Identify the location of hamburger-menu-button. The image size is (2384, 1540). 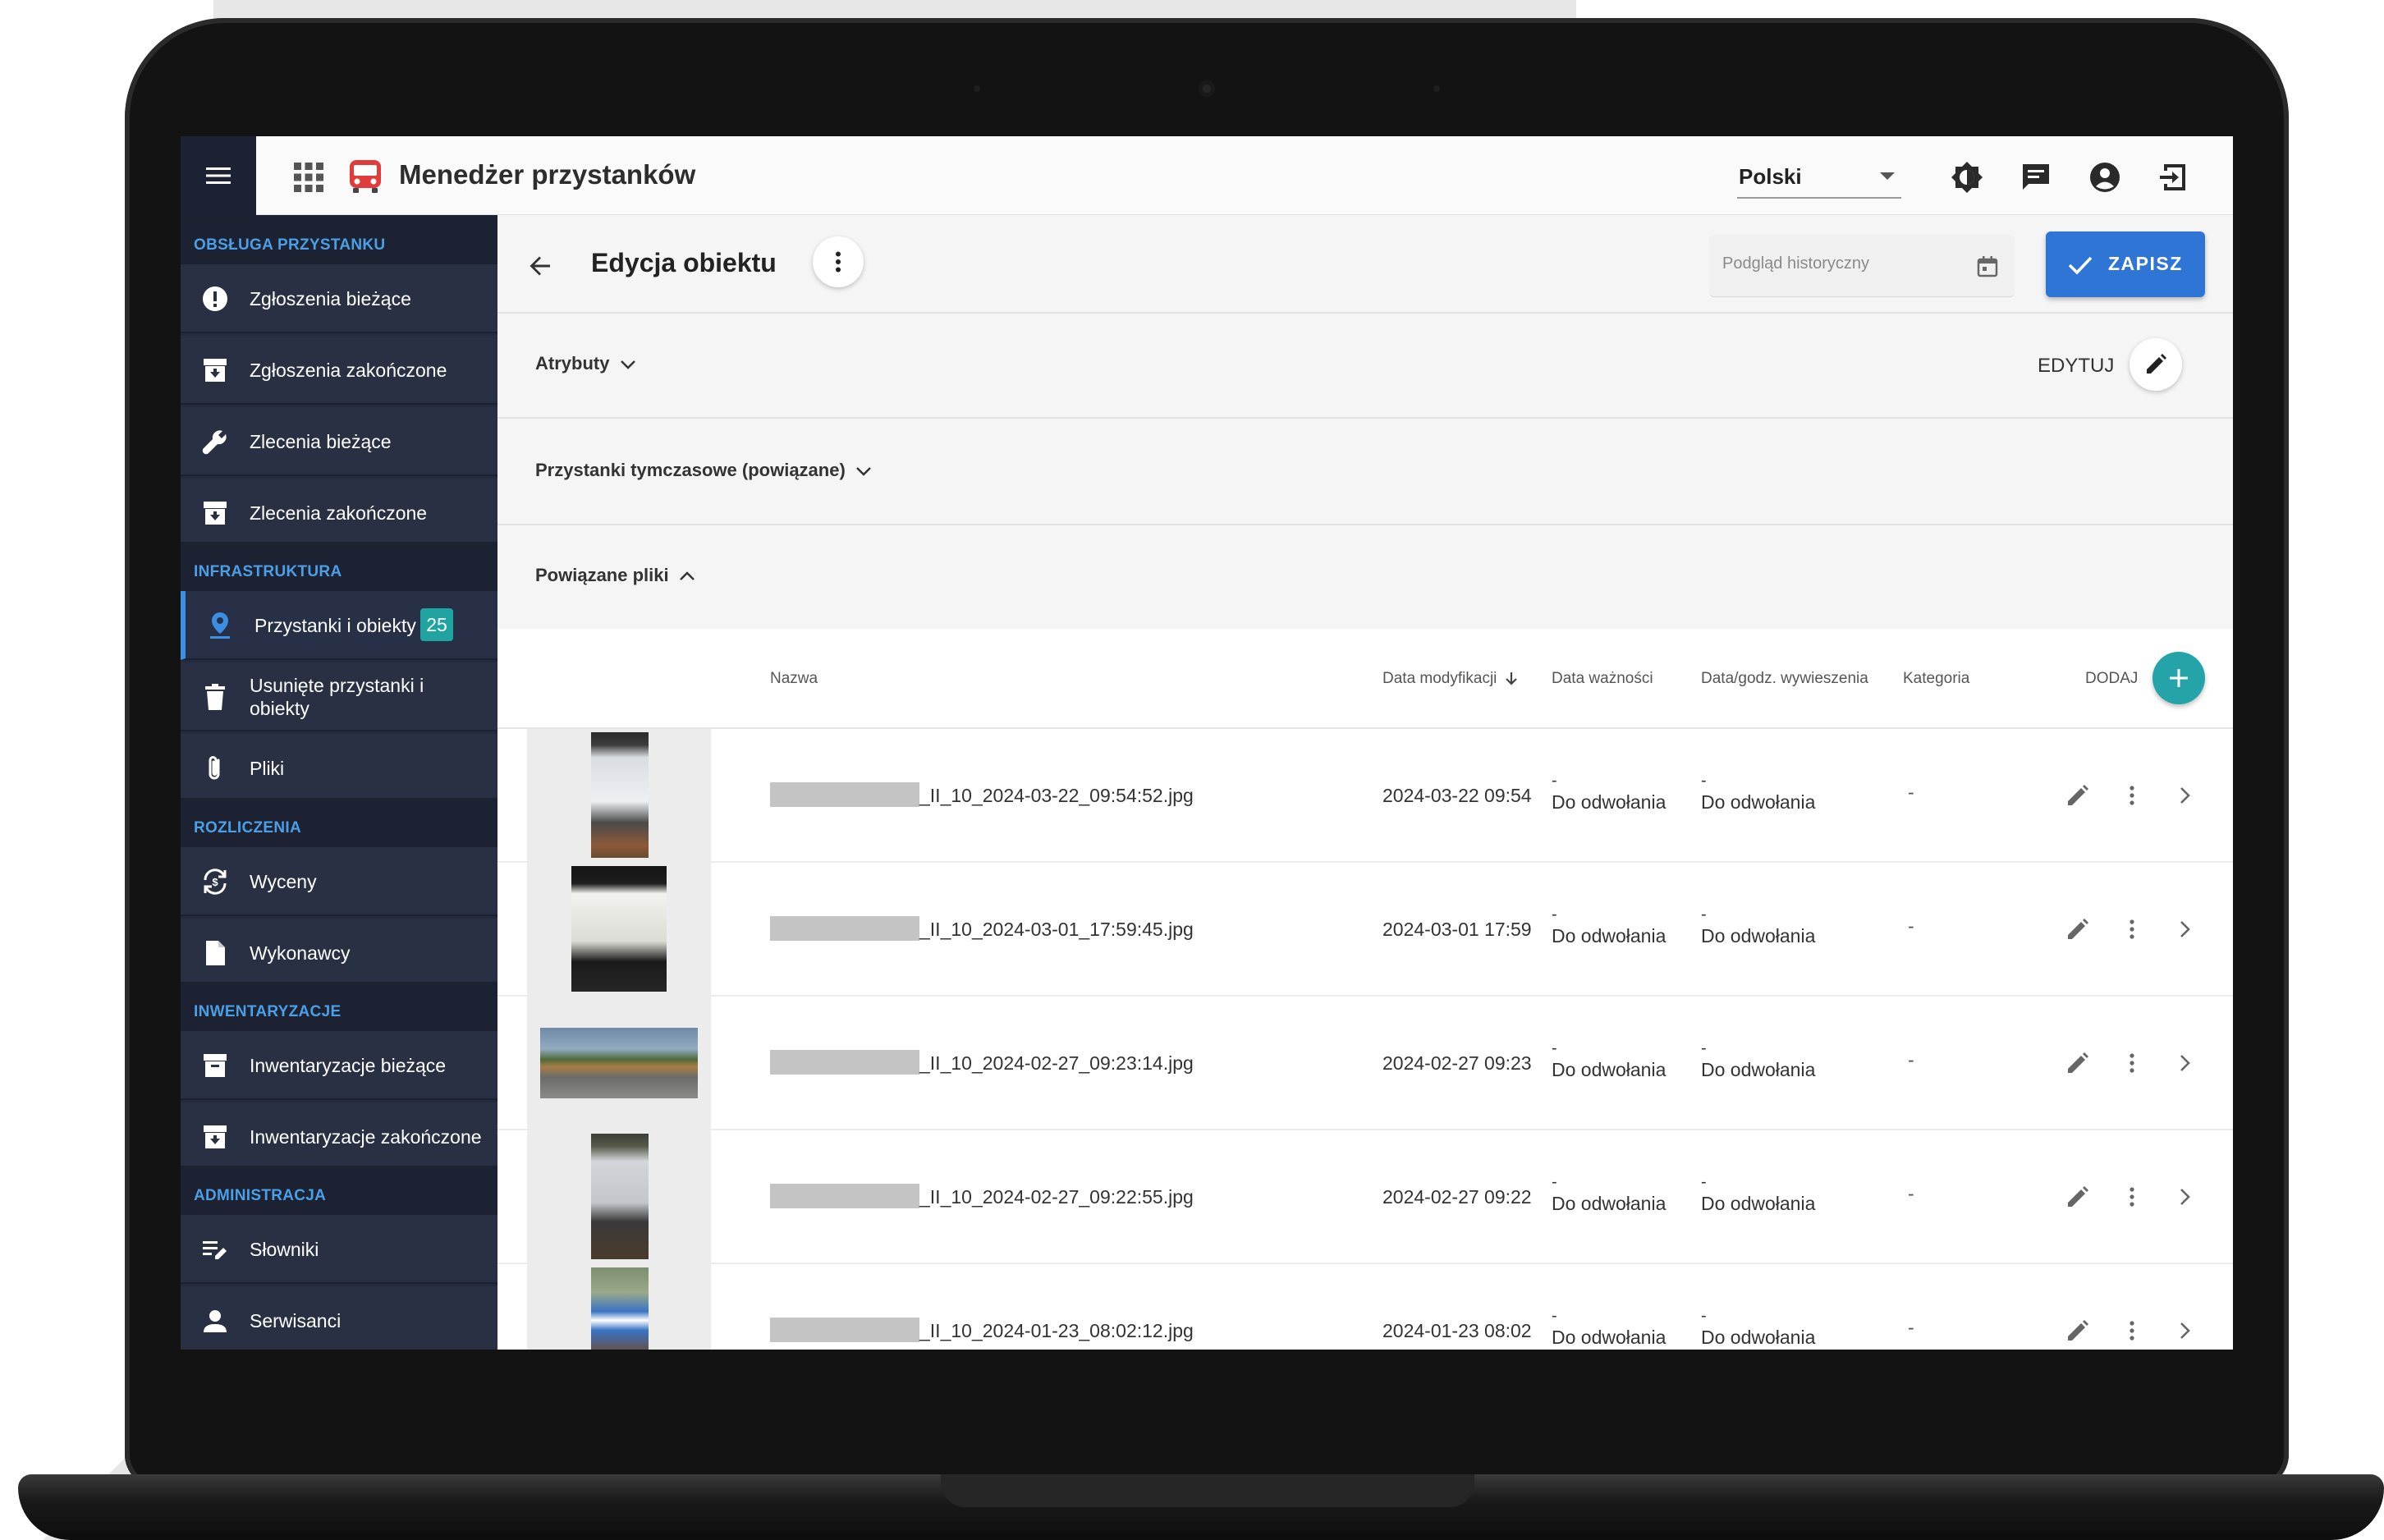
(218, 176).